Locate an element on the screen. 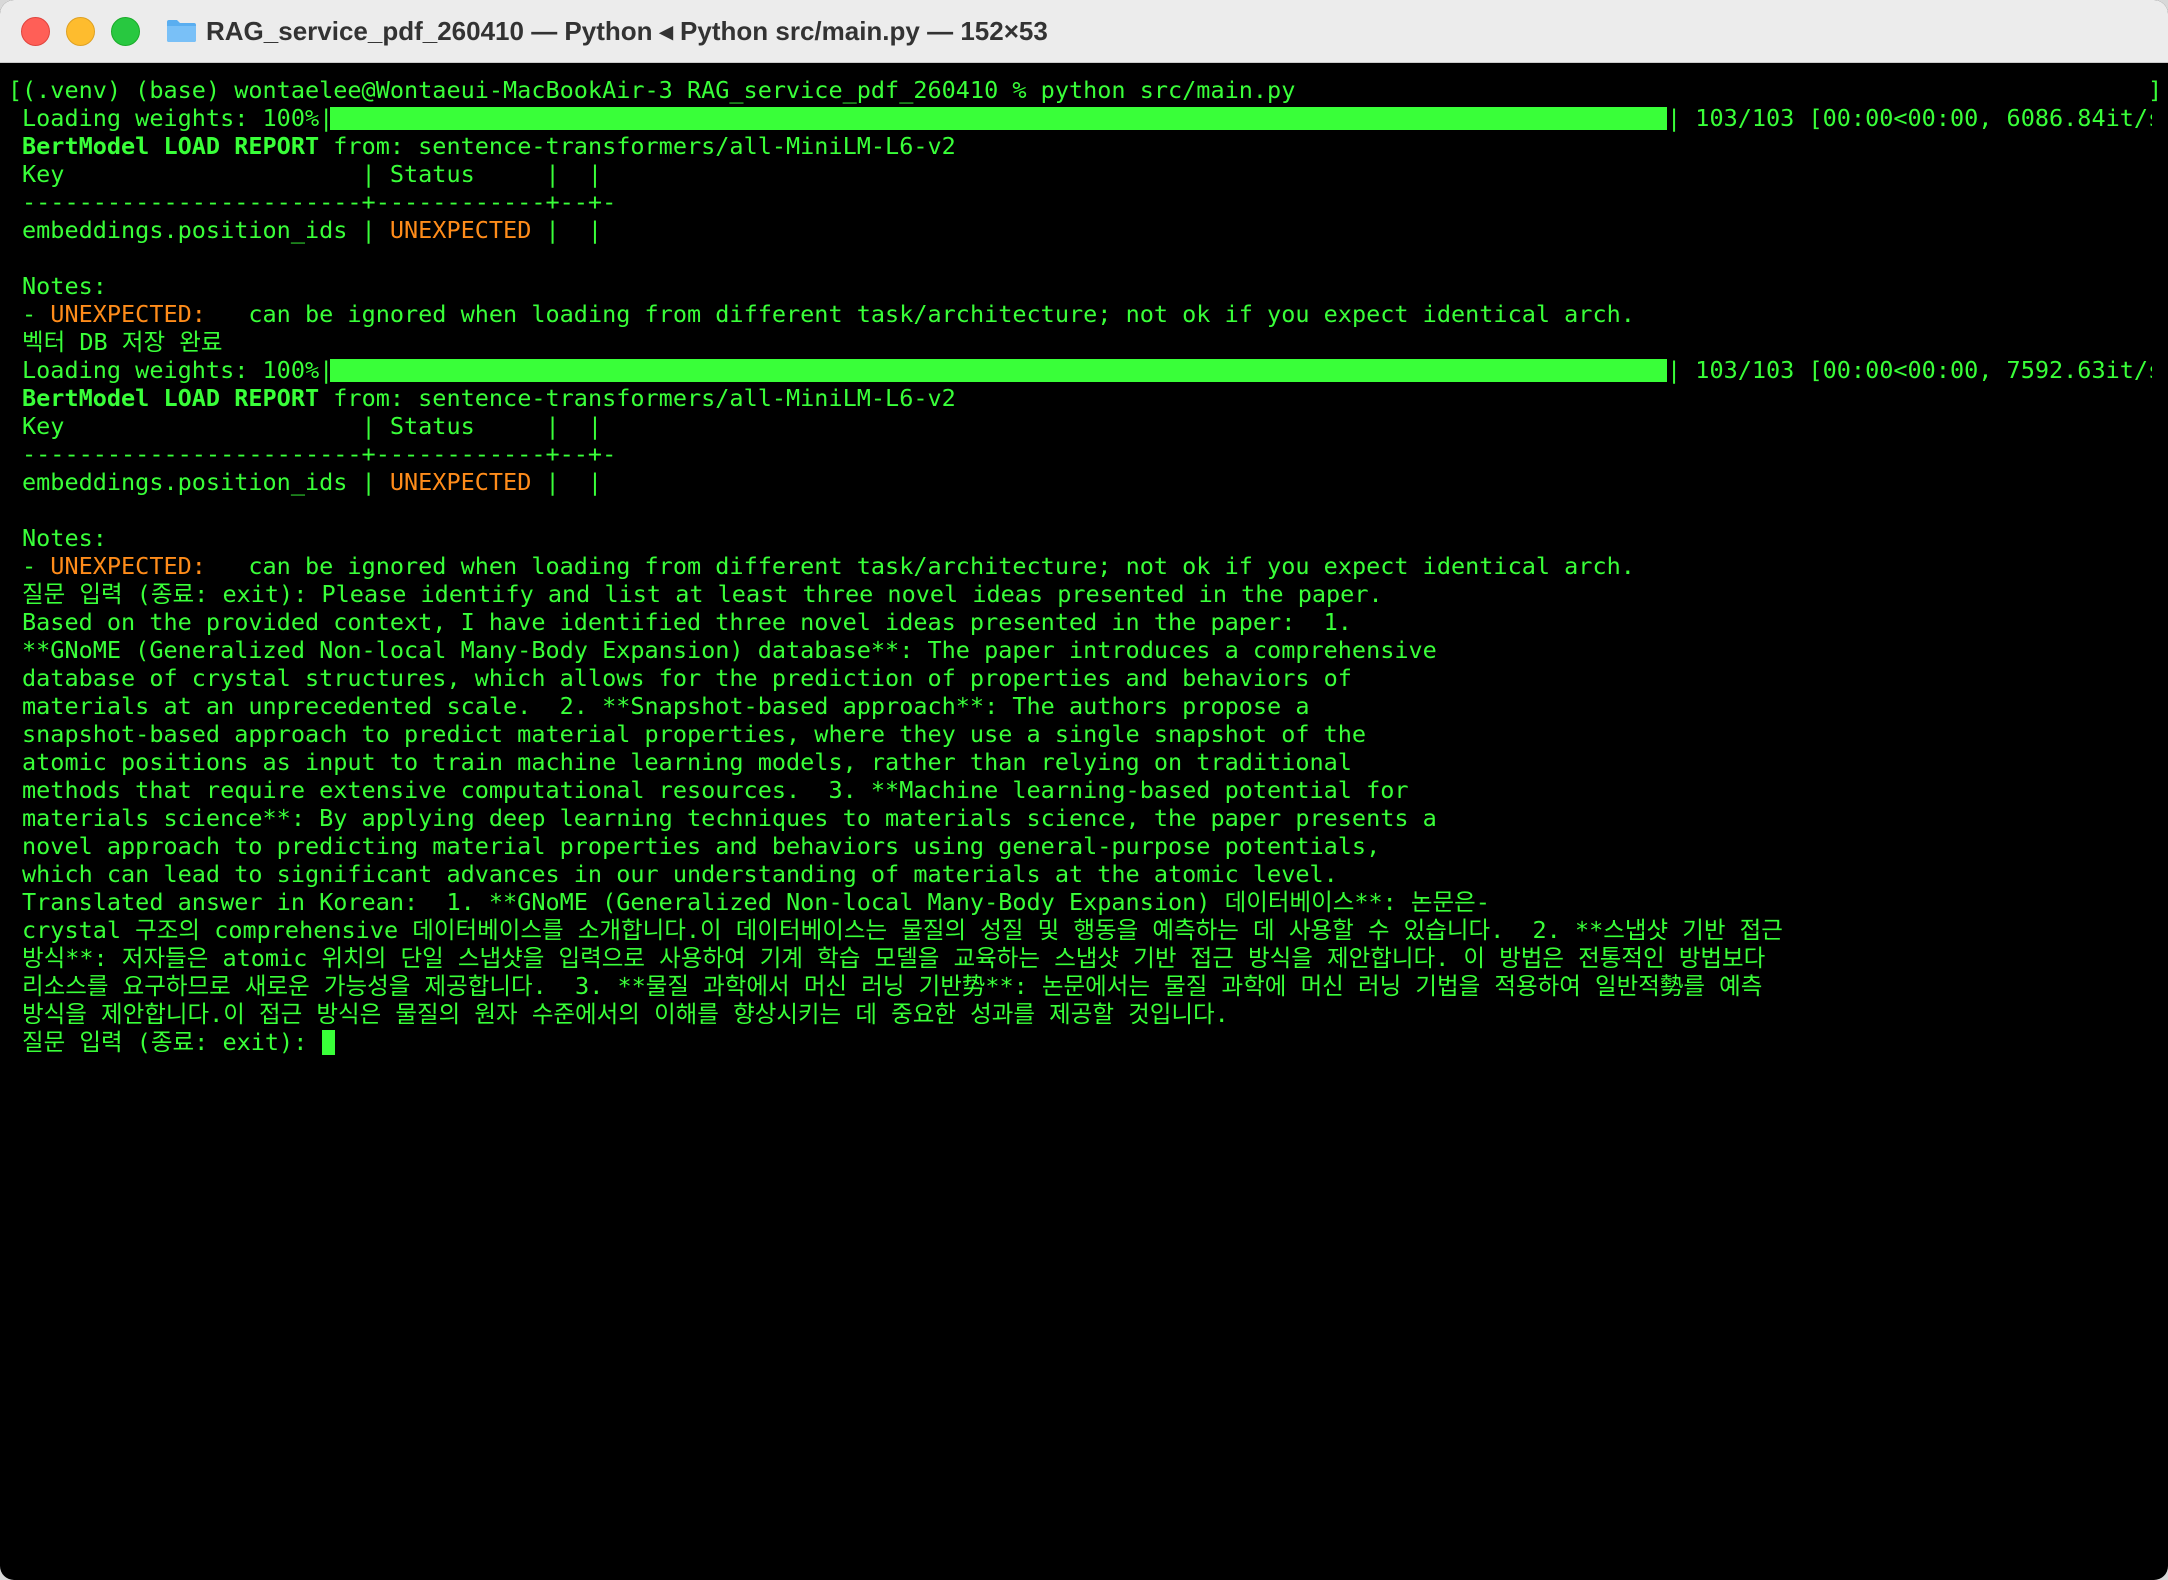 The image size is (2168, 1580). input-prompt: 질문 입력 (종료: exit): is located at coordinates (172, 1042).